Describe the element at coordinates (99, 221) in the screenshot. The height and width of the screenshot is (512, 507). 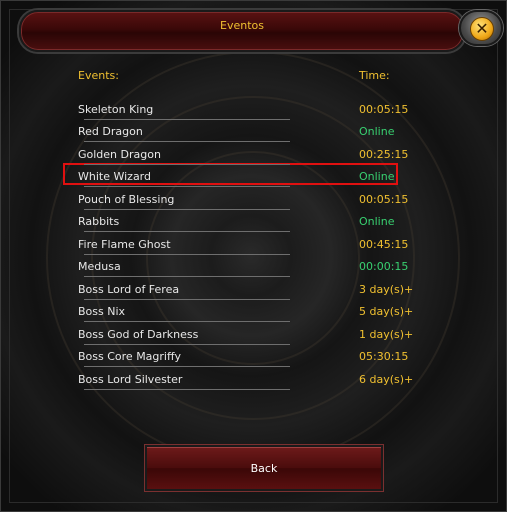
I see `event-name: Rabbits` at that location.